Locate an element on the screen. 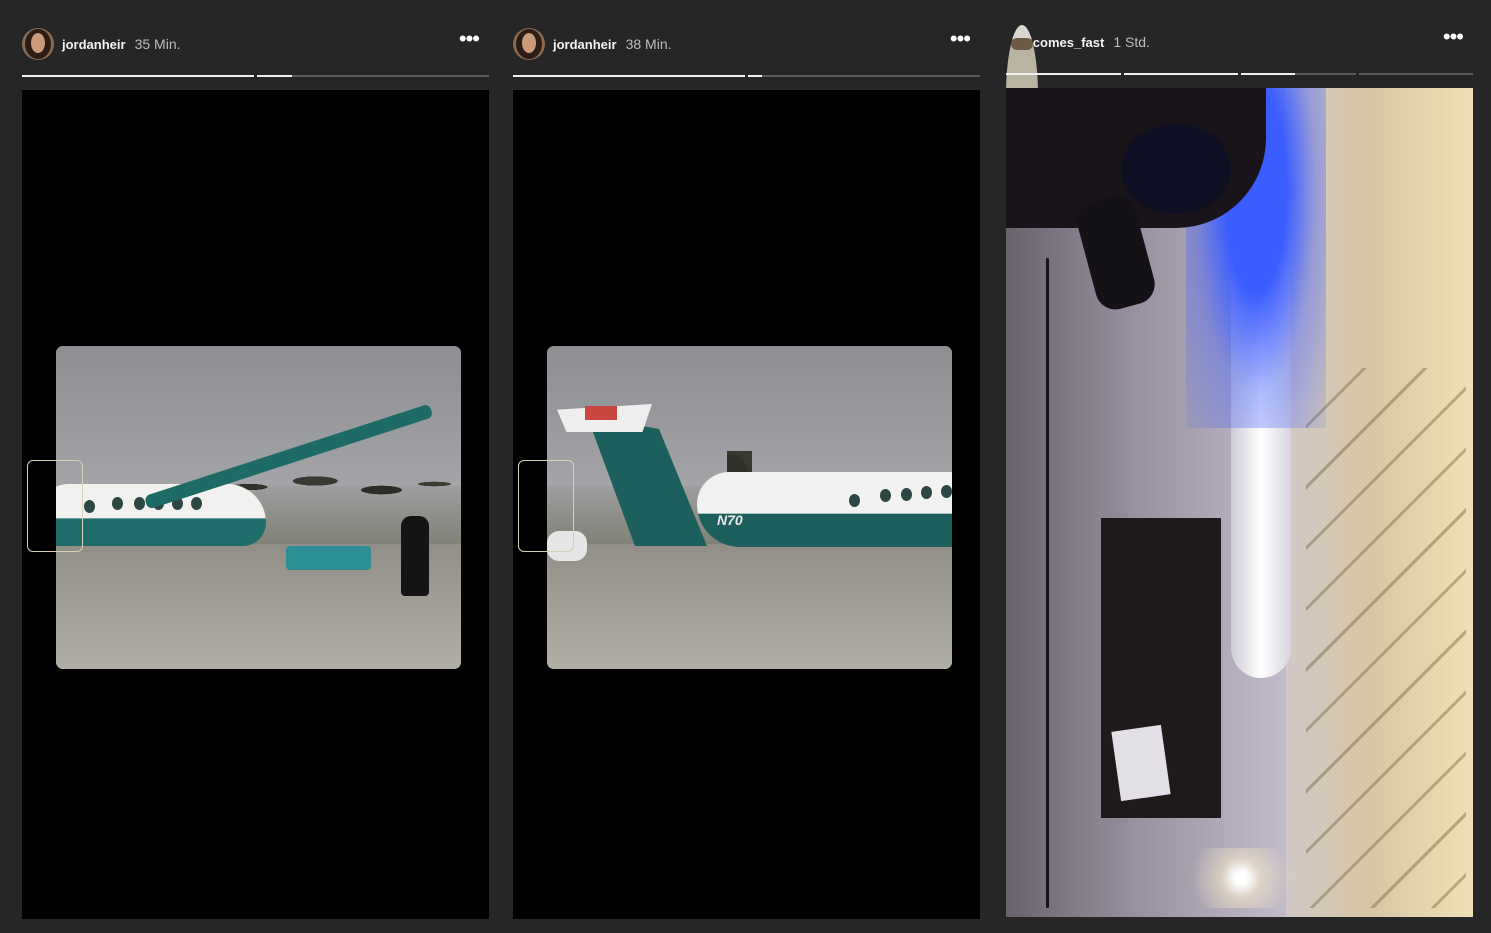  post-time: 38 Min. is located at coordinates (648, 44).